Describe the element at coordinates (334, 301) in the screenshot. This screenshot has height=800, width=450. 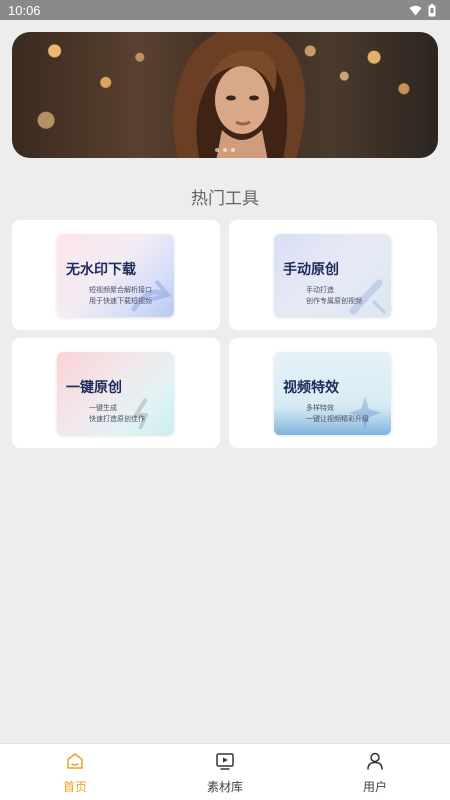
I see `tool-desc-line2: 创作专属原创视频` at that location.